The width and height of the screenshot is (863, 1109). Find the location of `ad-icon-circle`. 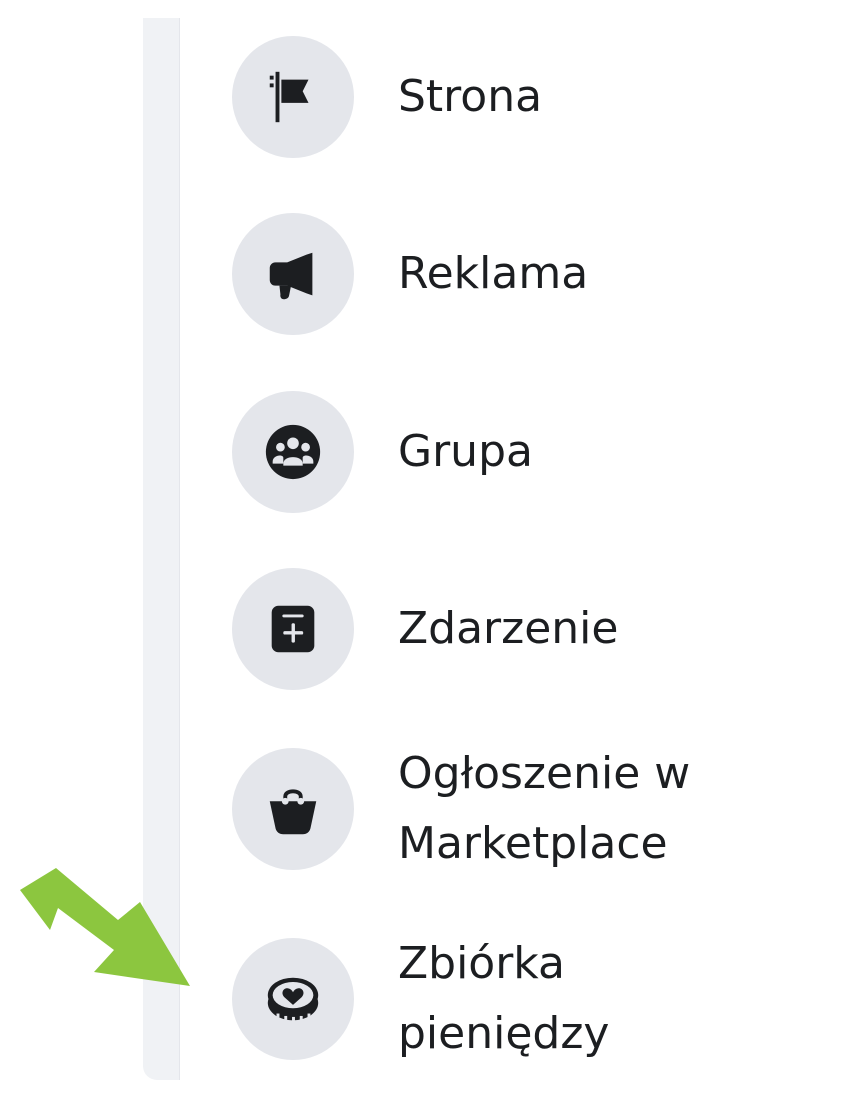

ad-icon-circle is located at coordinates (293, 274).